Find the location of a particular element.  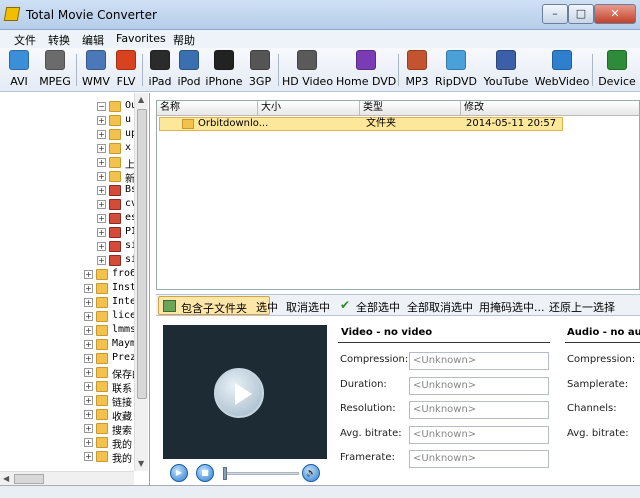

tree-item-label: 链接 is located at coordinates (122, 403).